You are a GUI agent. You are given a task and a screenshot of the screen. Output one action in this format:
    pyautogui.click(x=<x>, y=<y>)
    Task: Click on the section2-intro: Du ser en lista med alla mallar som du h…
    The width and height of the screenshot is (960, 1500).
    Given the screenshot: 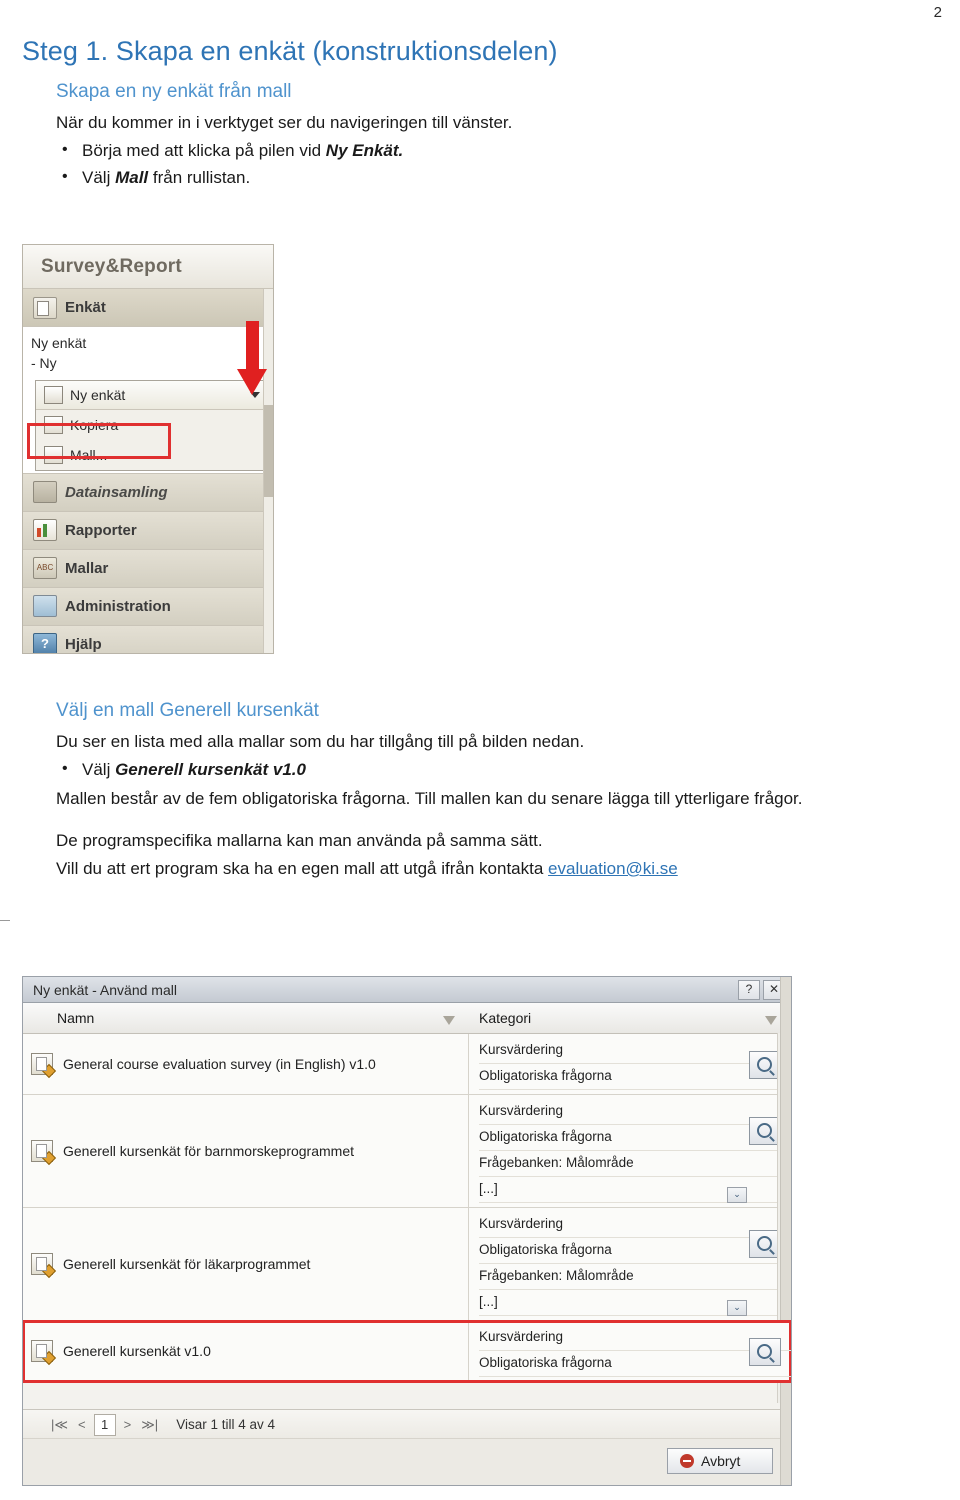 What is the action you would take?
    pyautogui.click(x=320, y=741)
    